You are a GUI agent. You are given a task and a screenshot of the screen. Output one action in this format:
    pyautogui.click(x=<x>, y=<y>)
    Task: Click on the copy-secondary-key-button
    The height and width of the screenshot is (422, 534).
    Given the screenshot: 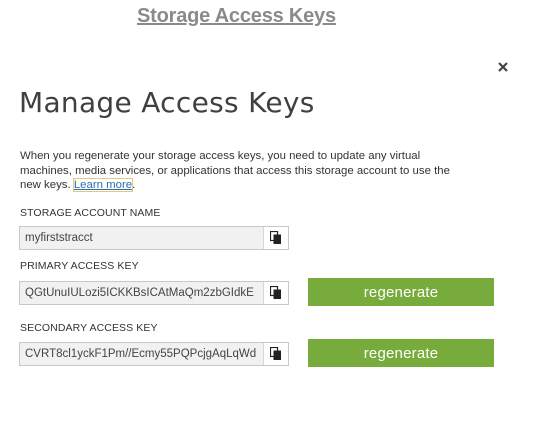 What is the action you would take?
    pyautogui.click(x=275, y=354)
    